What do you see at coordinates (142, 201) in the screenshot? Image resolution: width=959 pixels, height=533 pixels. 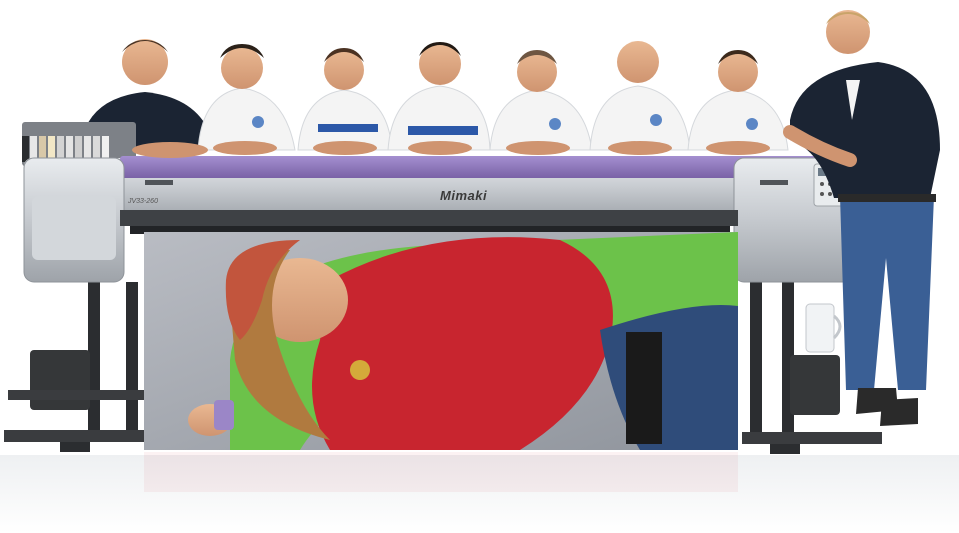 I see `model-label: JV33-260` at bounding box center [142, 201].